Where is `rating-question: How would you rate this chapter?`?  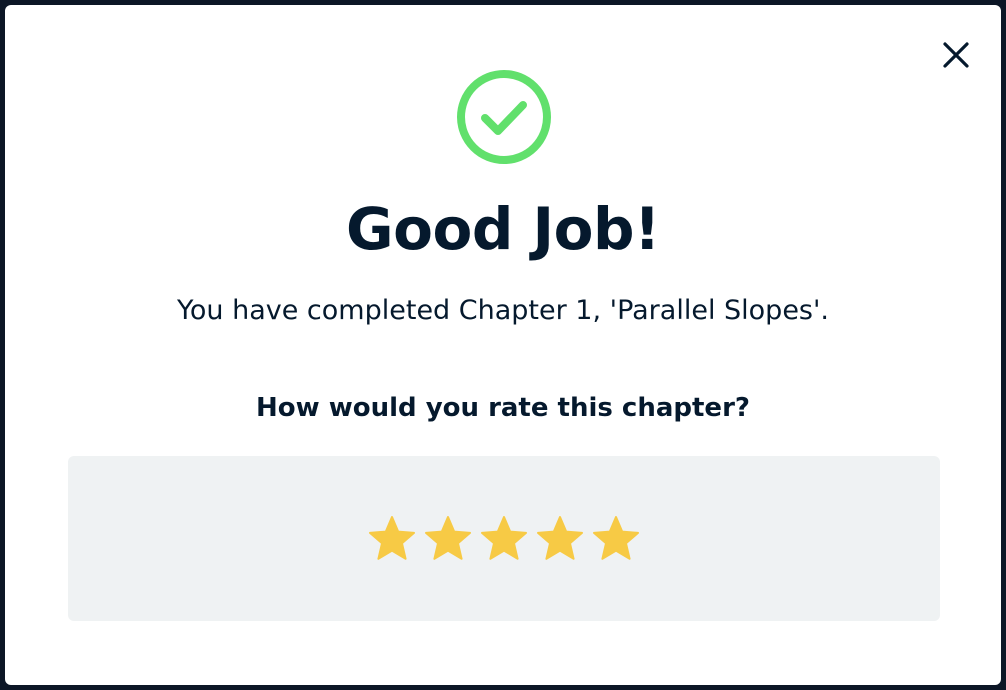 rating-question: How would you rate this chapter? is located at coordinates (503, 408).